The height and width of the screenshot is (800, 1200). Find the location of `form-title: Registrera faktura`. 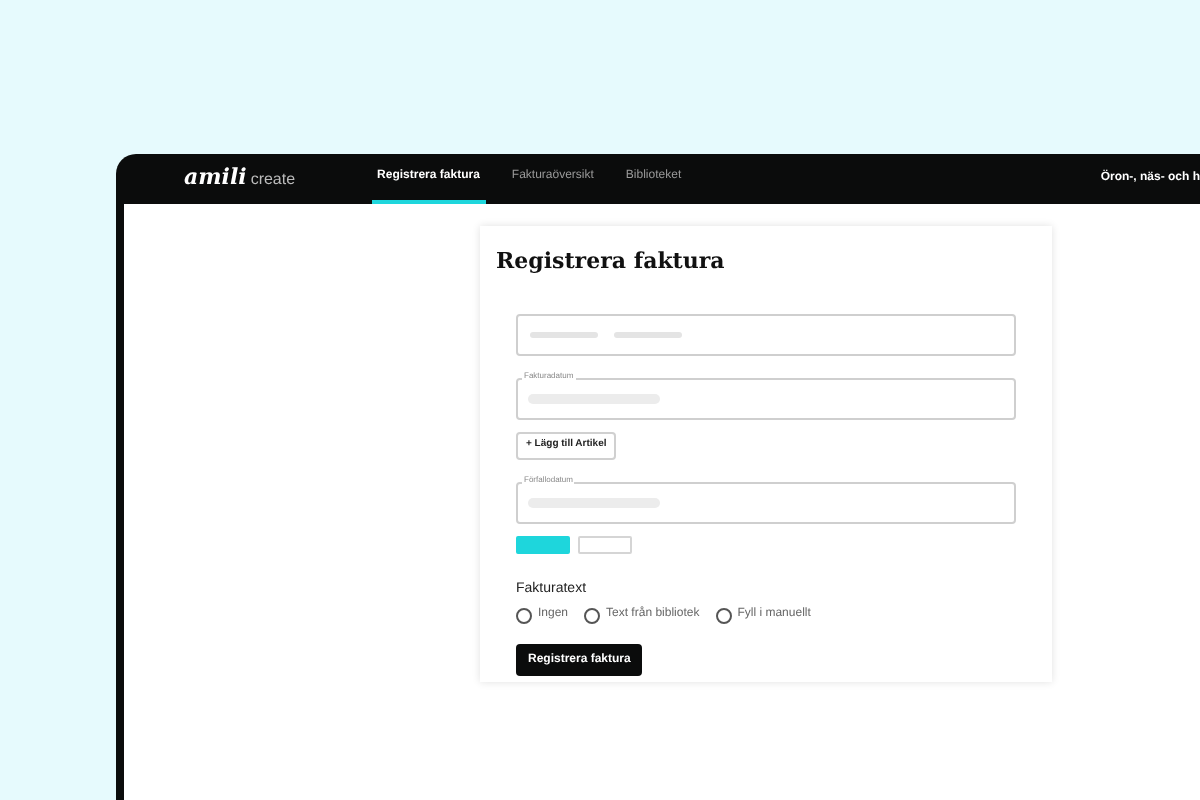

form-title: Registrera faktura is located at coordinates (611, 262).